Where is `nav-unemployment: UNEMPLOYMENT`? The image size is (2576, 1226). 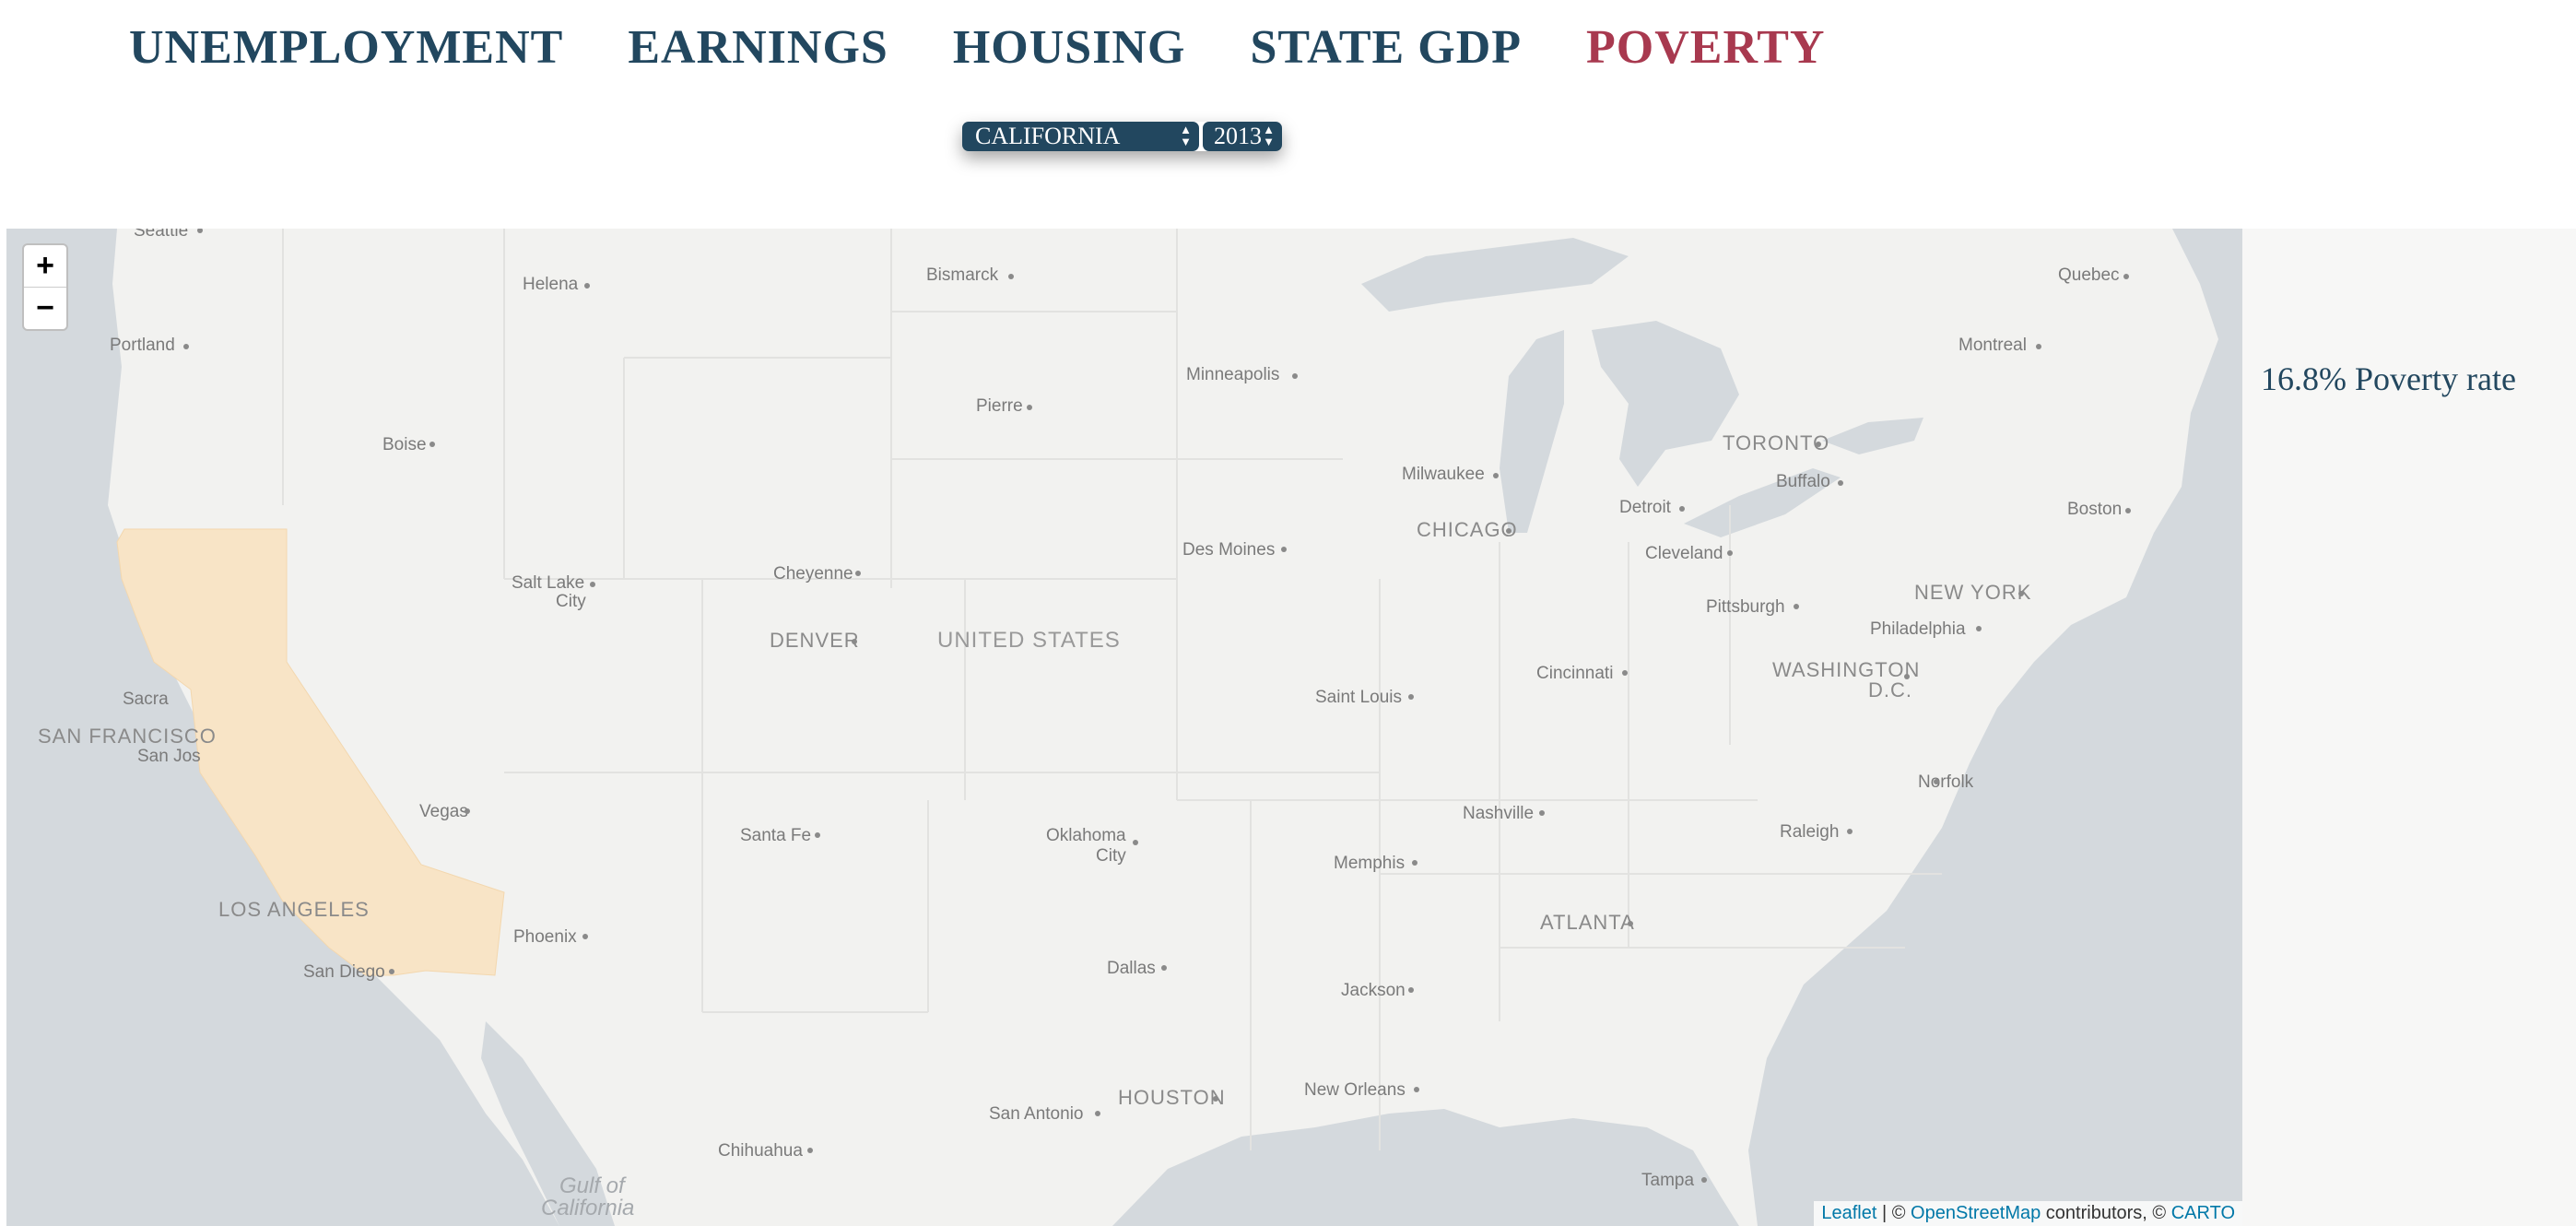 nav-unemployment: UNEMPLOYMENT is located at coordinates (346, 47).